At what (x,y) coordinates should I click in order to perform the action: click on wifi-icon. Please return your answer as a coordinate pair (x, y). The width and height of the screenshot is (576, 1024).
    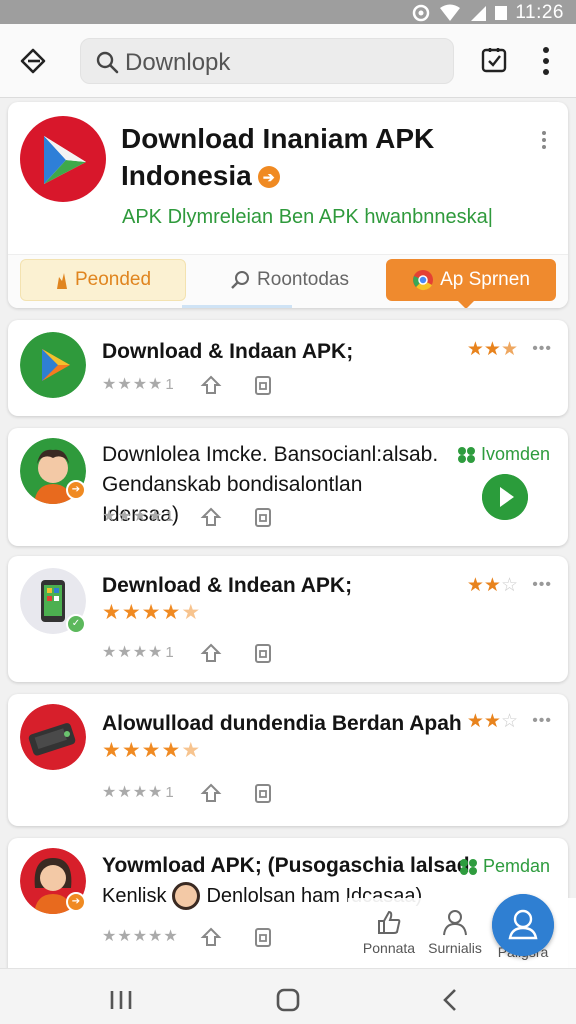
    Looking at the image, I should click on (450, 12).